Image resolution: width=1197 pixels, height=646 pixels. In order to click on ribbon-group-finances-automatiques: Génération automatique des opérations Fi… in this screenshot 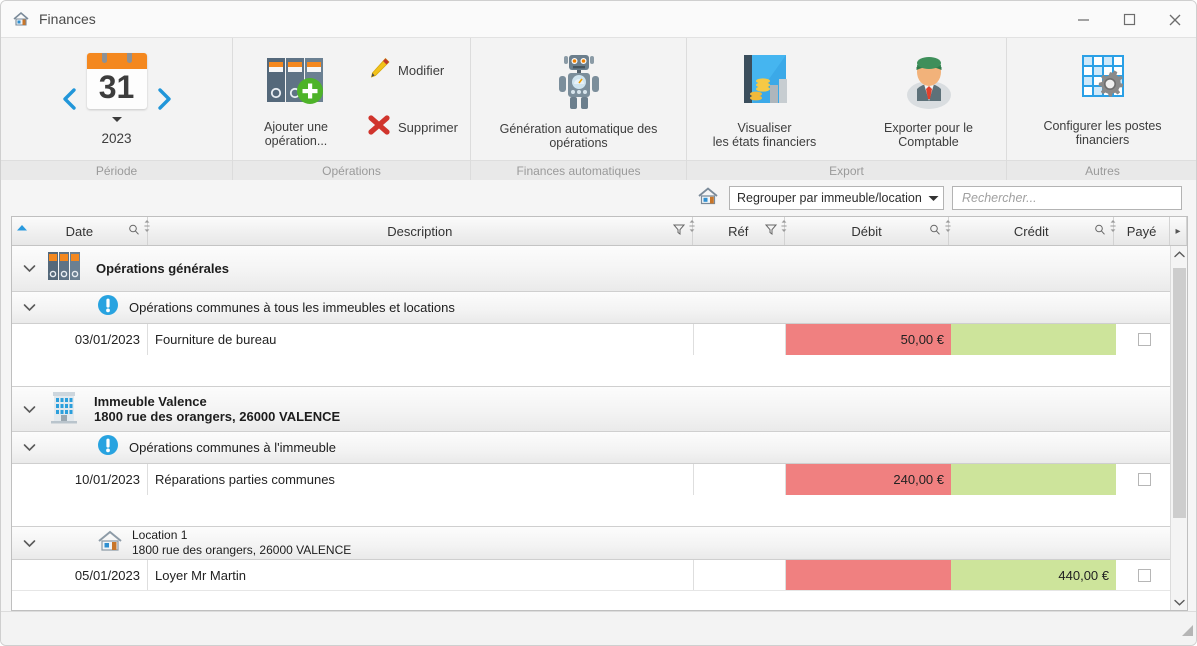, I will do `click(579, 109)`.